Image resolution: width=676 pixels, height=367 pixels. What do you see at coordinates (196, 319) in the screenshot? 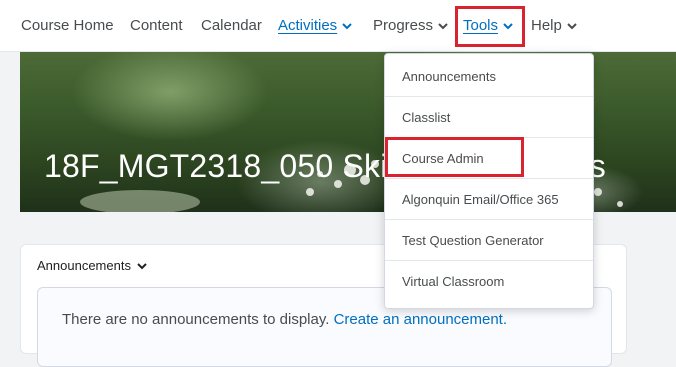
I see `empty-state-text: There are no announcements to display.` at bounding box center [196, 319].